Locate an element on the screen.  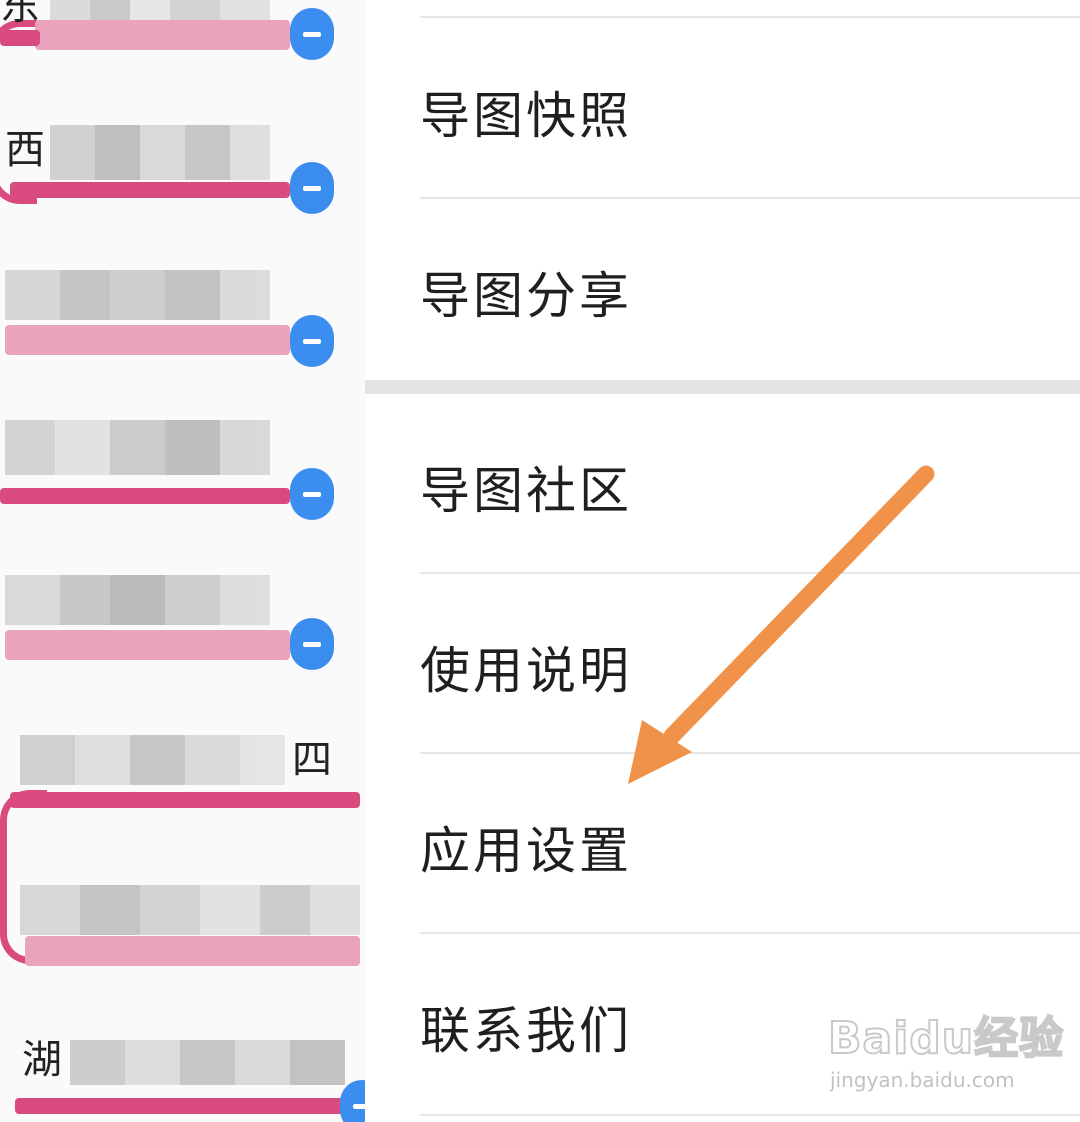
menu-item-share: 导图分享 is located at coordinates (750, 292).